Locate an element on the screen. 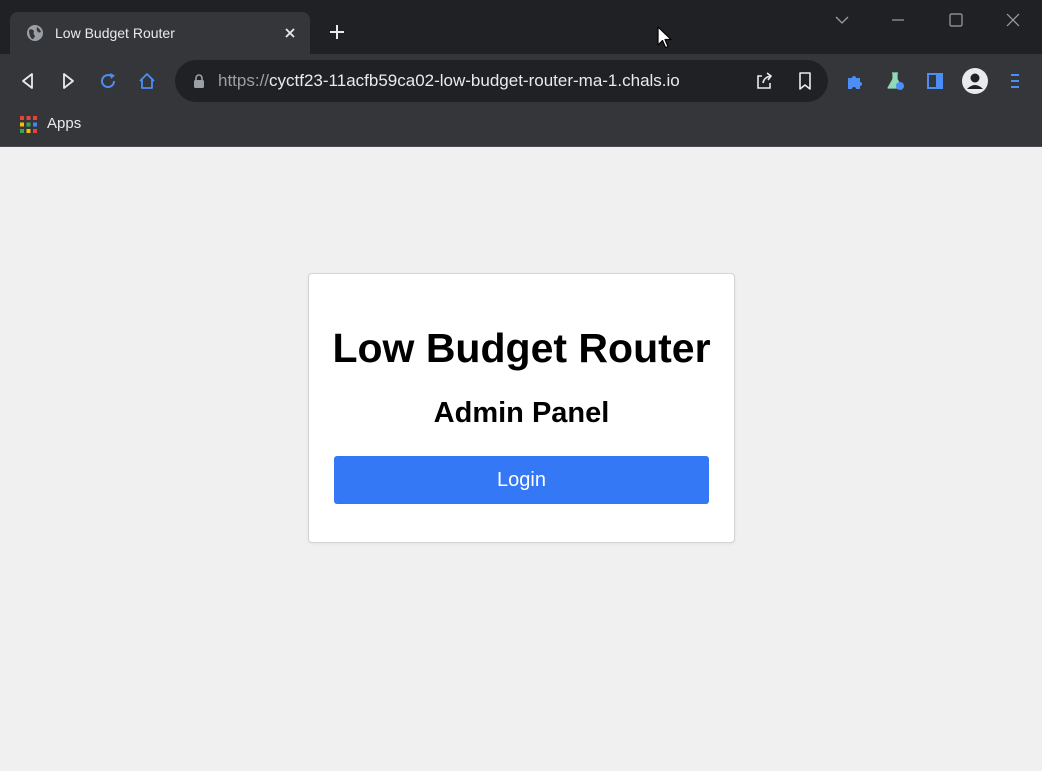  apps-grid-icon is located at coordinates (28, 124).